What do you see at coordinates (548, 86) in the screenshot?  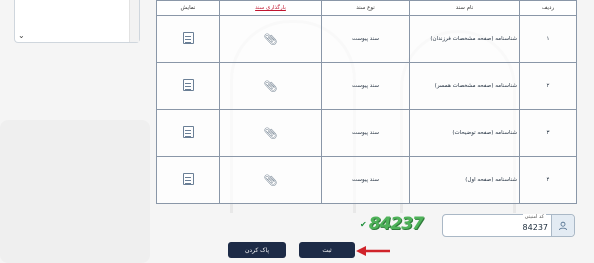 I see `row-index: ۲` at bounding box center [548, 86].